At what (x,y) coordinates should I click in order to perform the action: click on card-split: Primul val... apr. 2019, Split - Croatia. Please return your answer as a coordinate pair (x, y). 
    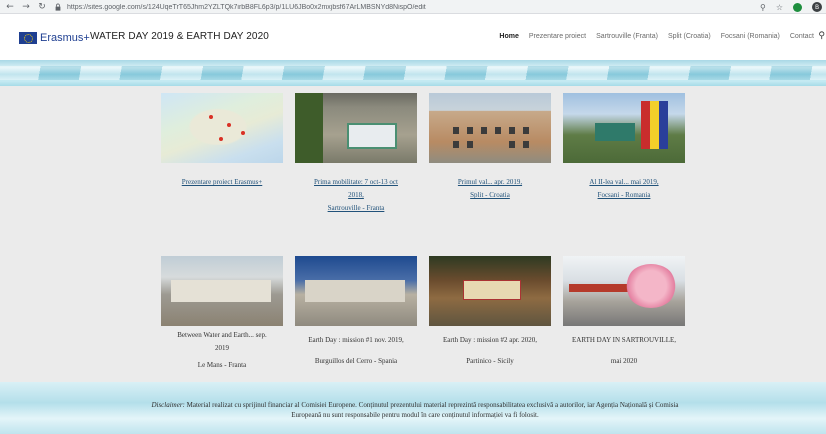
    Looking at the image, I should click on (490, 147).